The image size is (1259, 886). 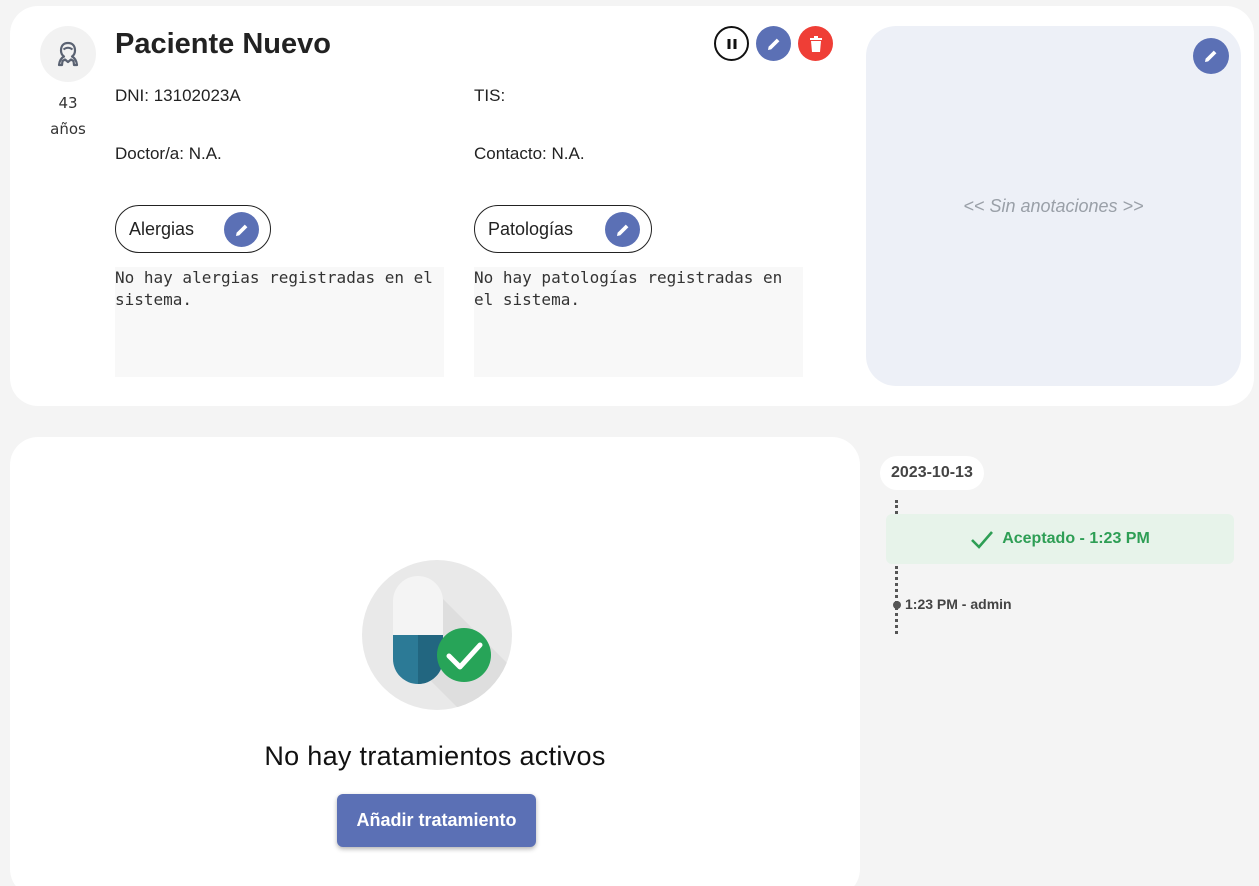 I want to click on allergies-pill: Alergias, so click(x=193, y=229).